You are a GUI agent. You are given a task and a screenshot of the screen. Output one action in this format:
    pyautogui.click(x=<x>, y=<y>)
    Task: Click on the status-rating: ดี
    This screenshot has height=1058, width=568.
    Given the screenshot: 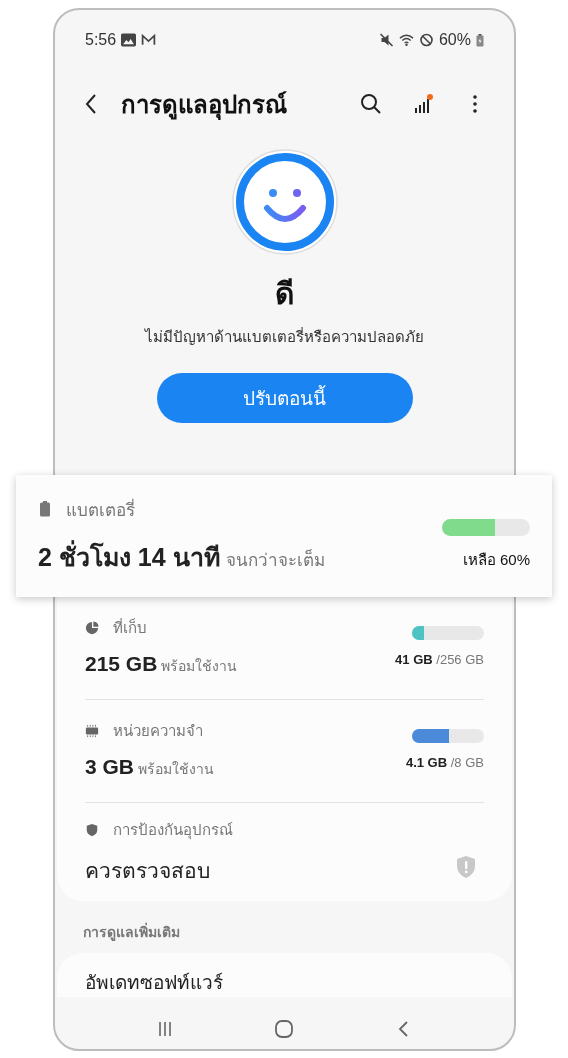 What is the action you would take?
    pyautogui.click(x=284, y=294)
    